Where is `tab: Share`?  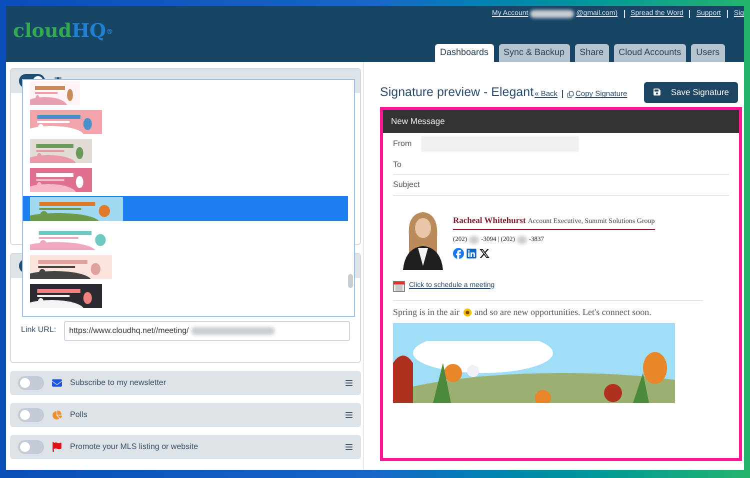
tab: Share is located at coordinates (591, 53).